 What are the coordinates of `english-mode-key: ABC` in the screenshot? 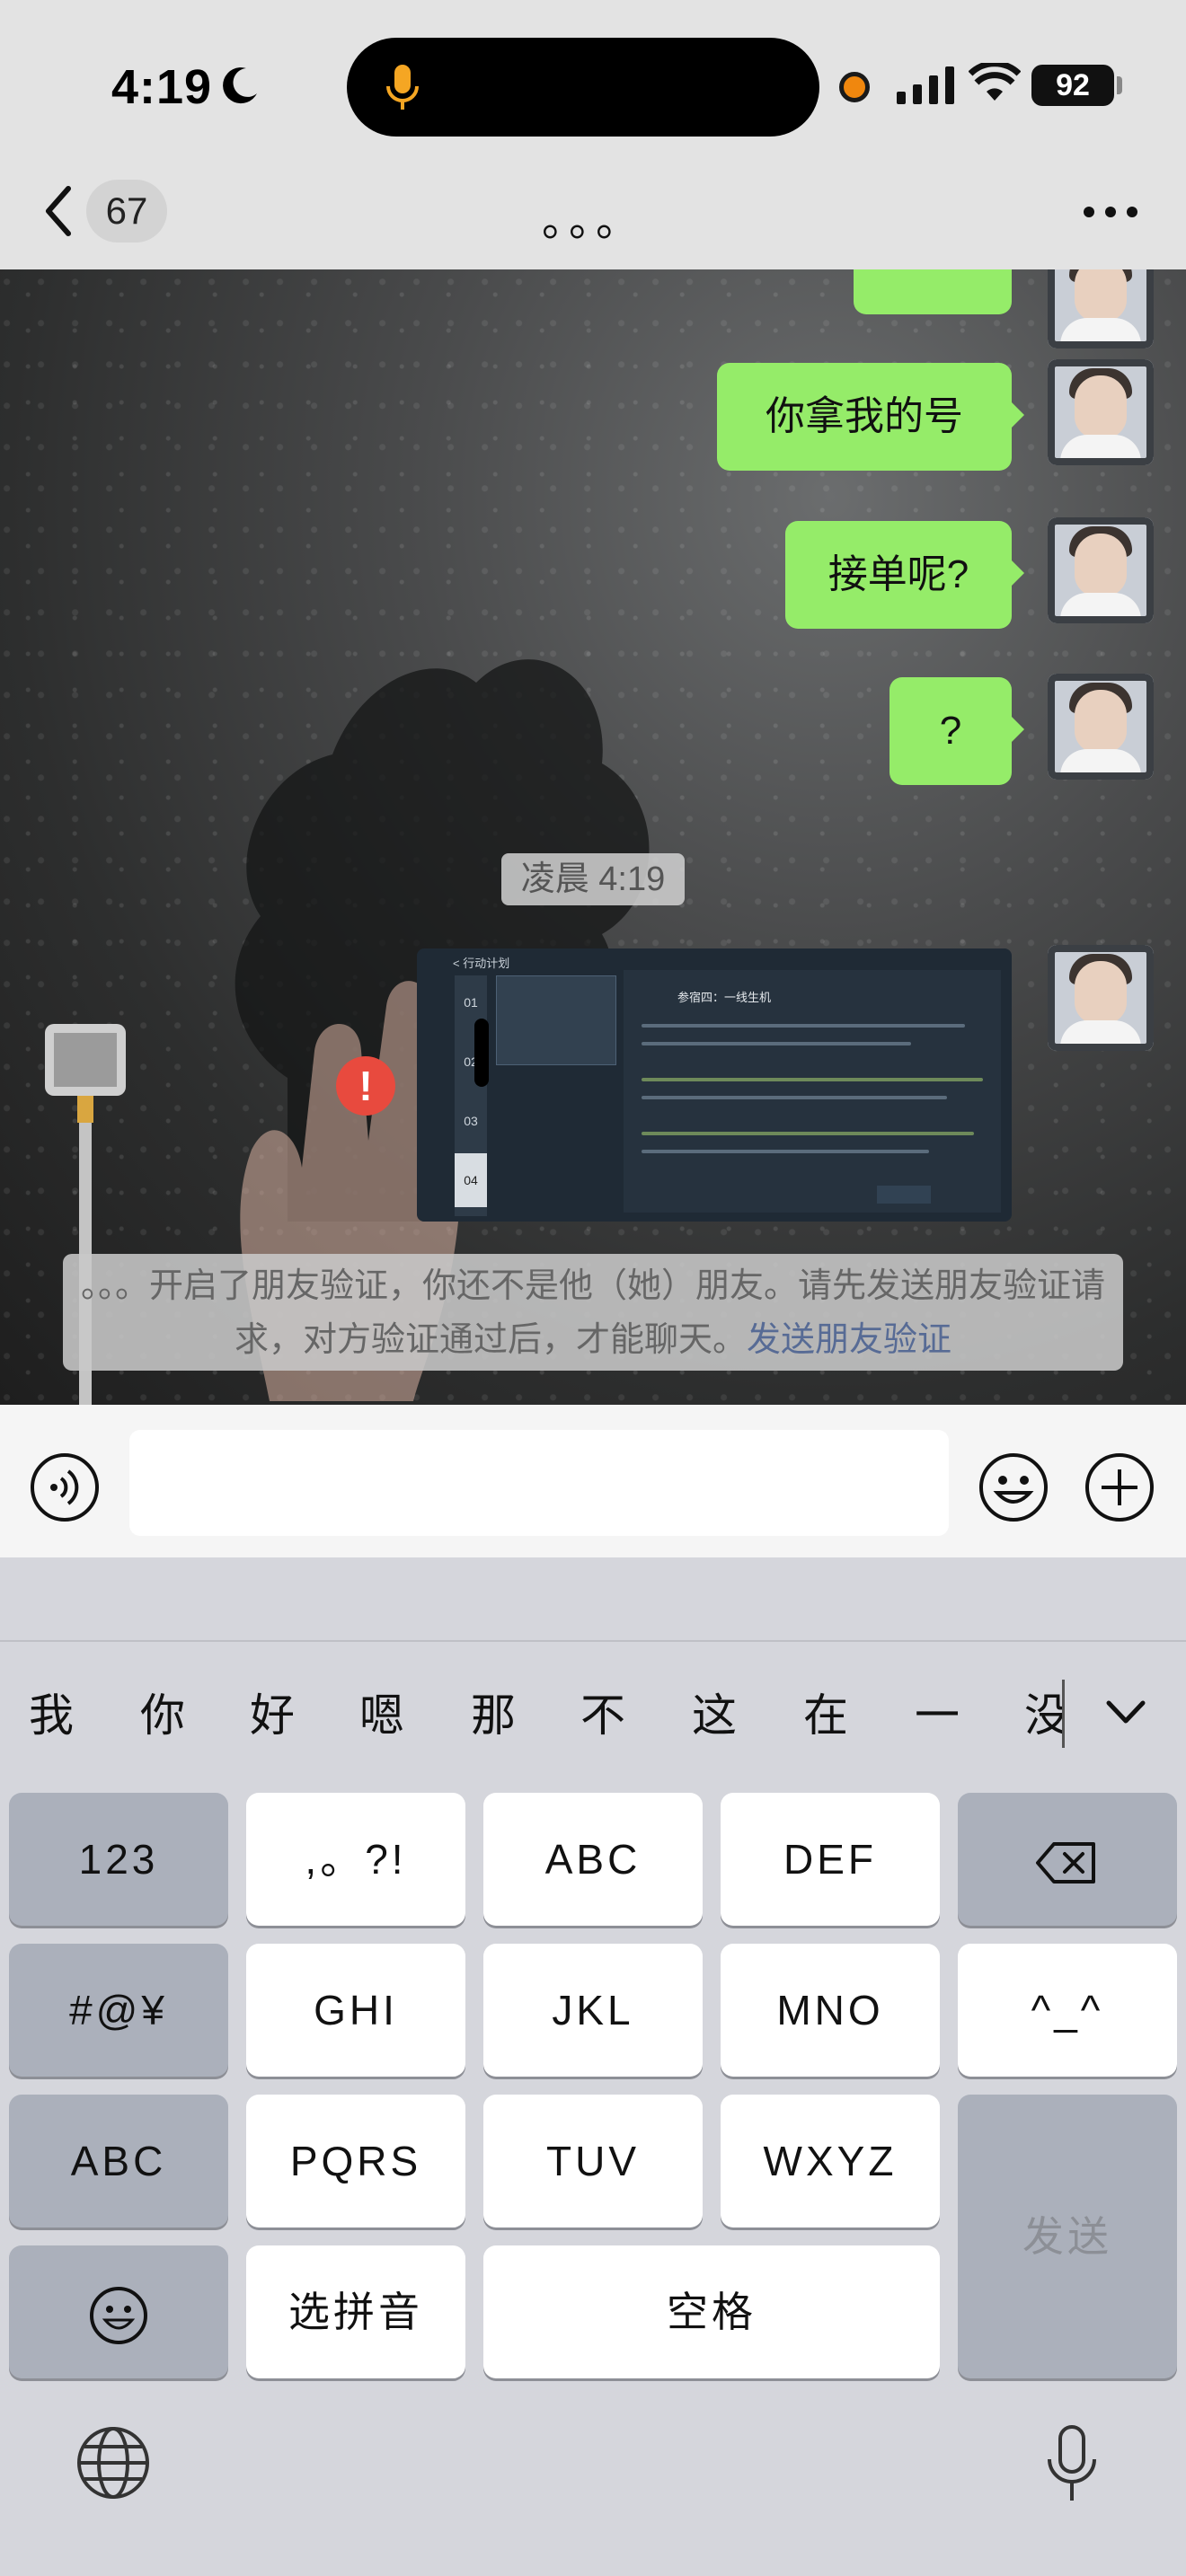 It's located at (118, 2161).